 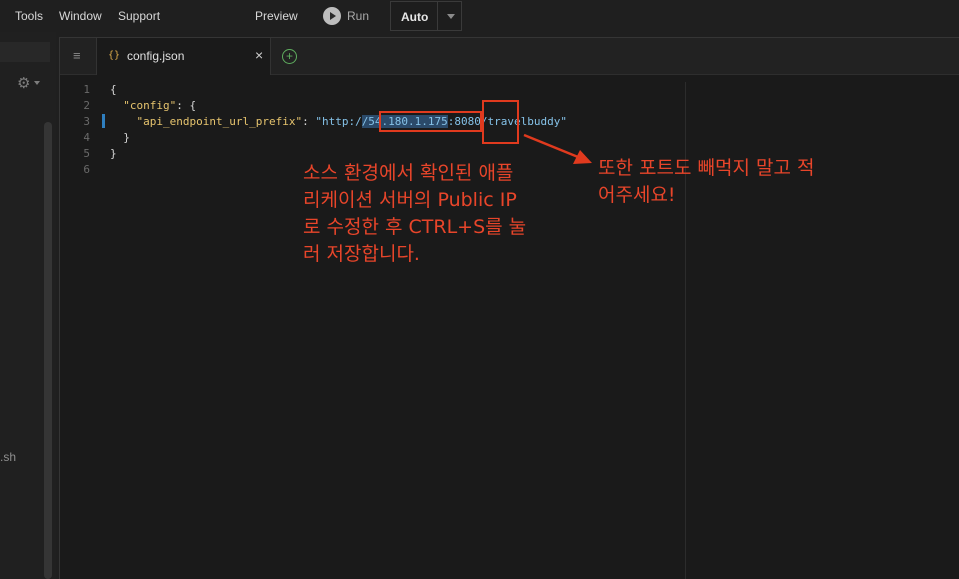 What do you see at coordinates (309, 121) in the screenshot?
I see `code-token: :` at bounding box center [309, 121].